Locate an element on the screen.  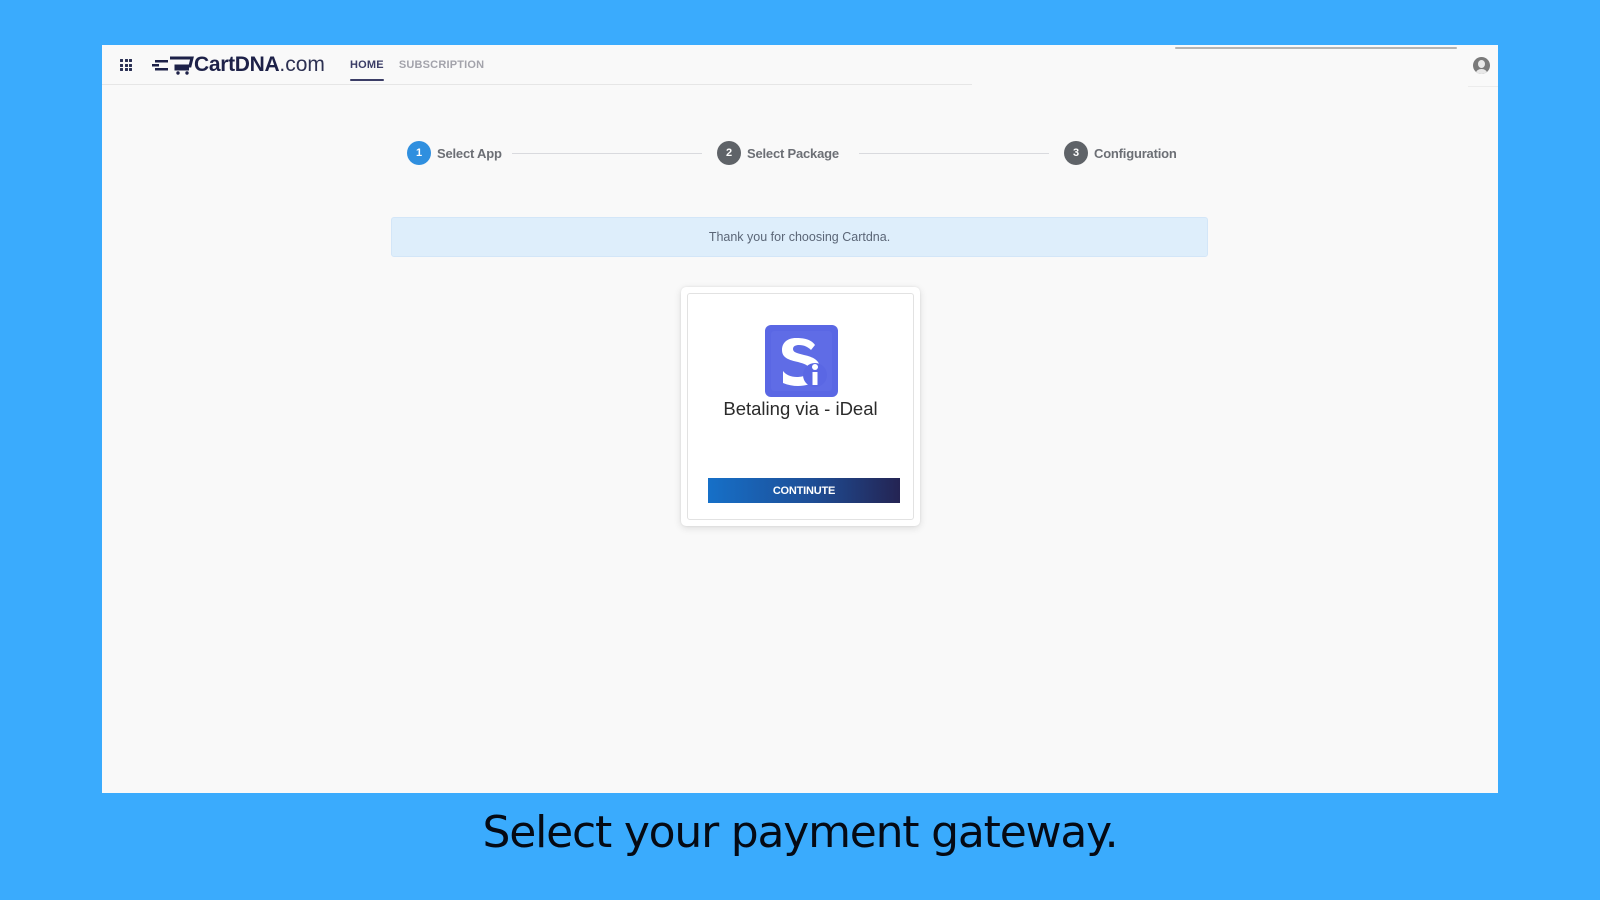
top-navigation-bar: CartDNA .com HOME SUBSCRIPTION is located at coordinates (800, 66).